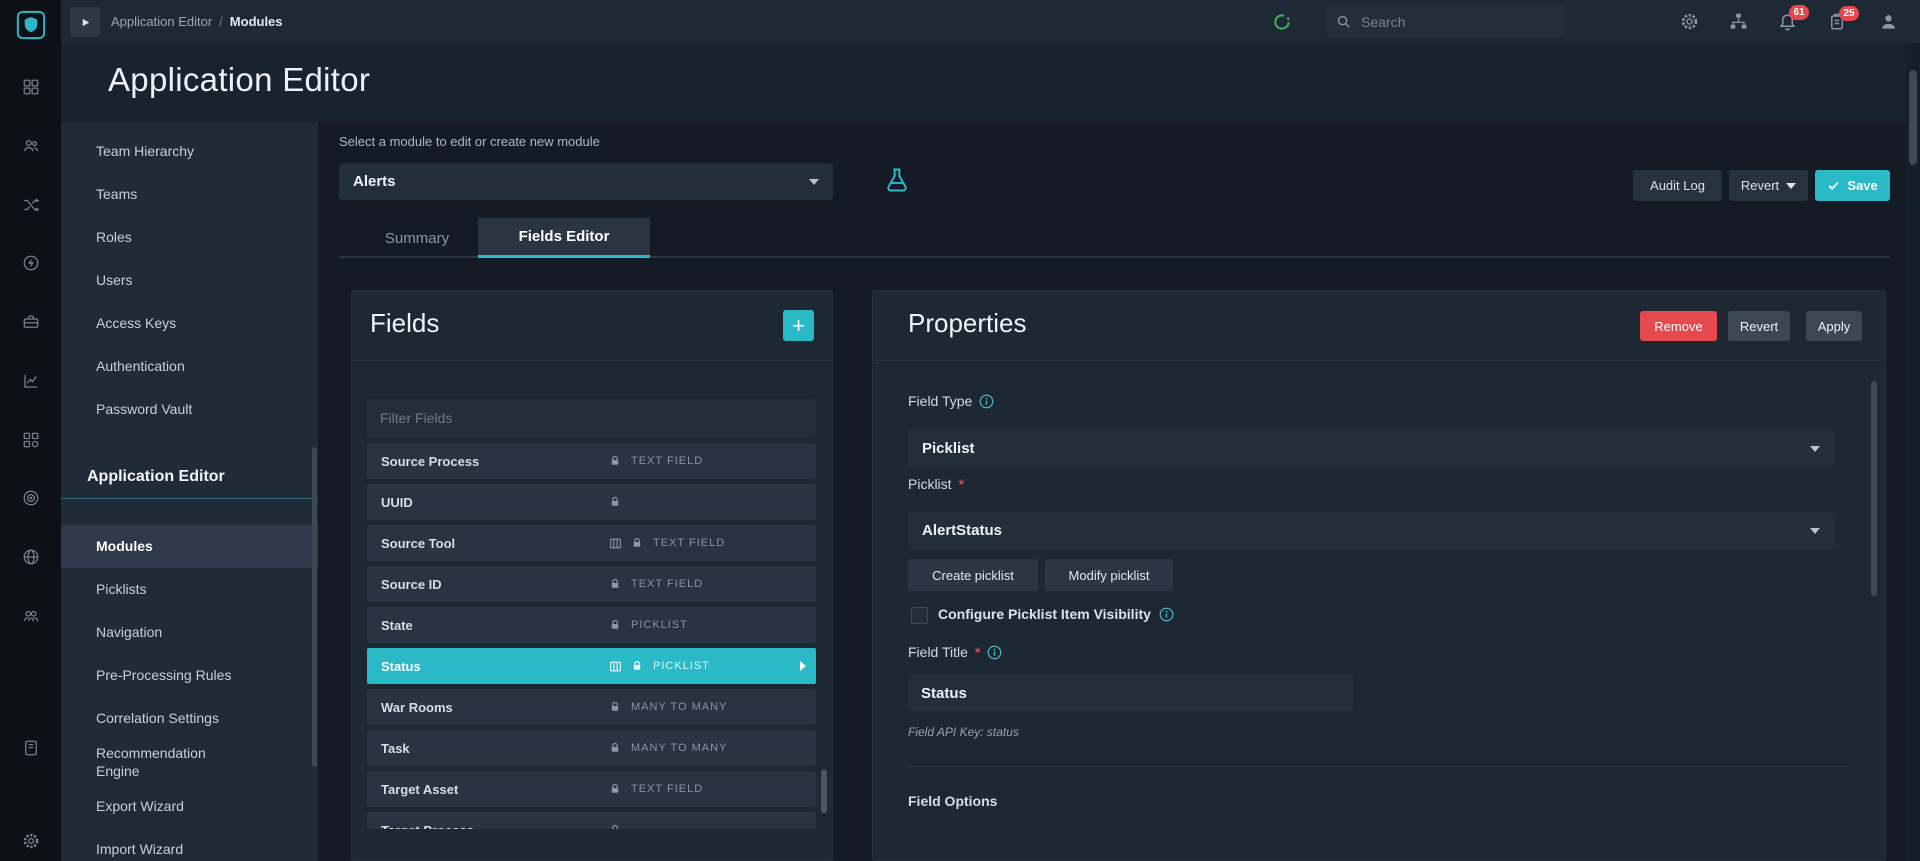 The height and width of the screenshot is (861, 1920). I want to click on collapse-sidebar-button, so click(85, 22).